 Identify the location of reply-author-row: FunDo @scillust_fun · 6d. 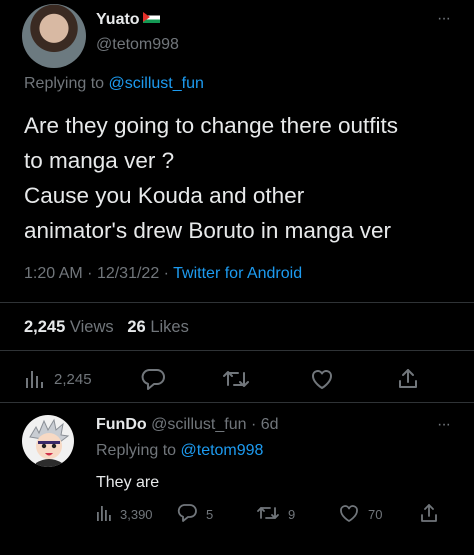
(187, 425).